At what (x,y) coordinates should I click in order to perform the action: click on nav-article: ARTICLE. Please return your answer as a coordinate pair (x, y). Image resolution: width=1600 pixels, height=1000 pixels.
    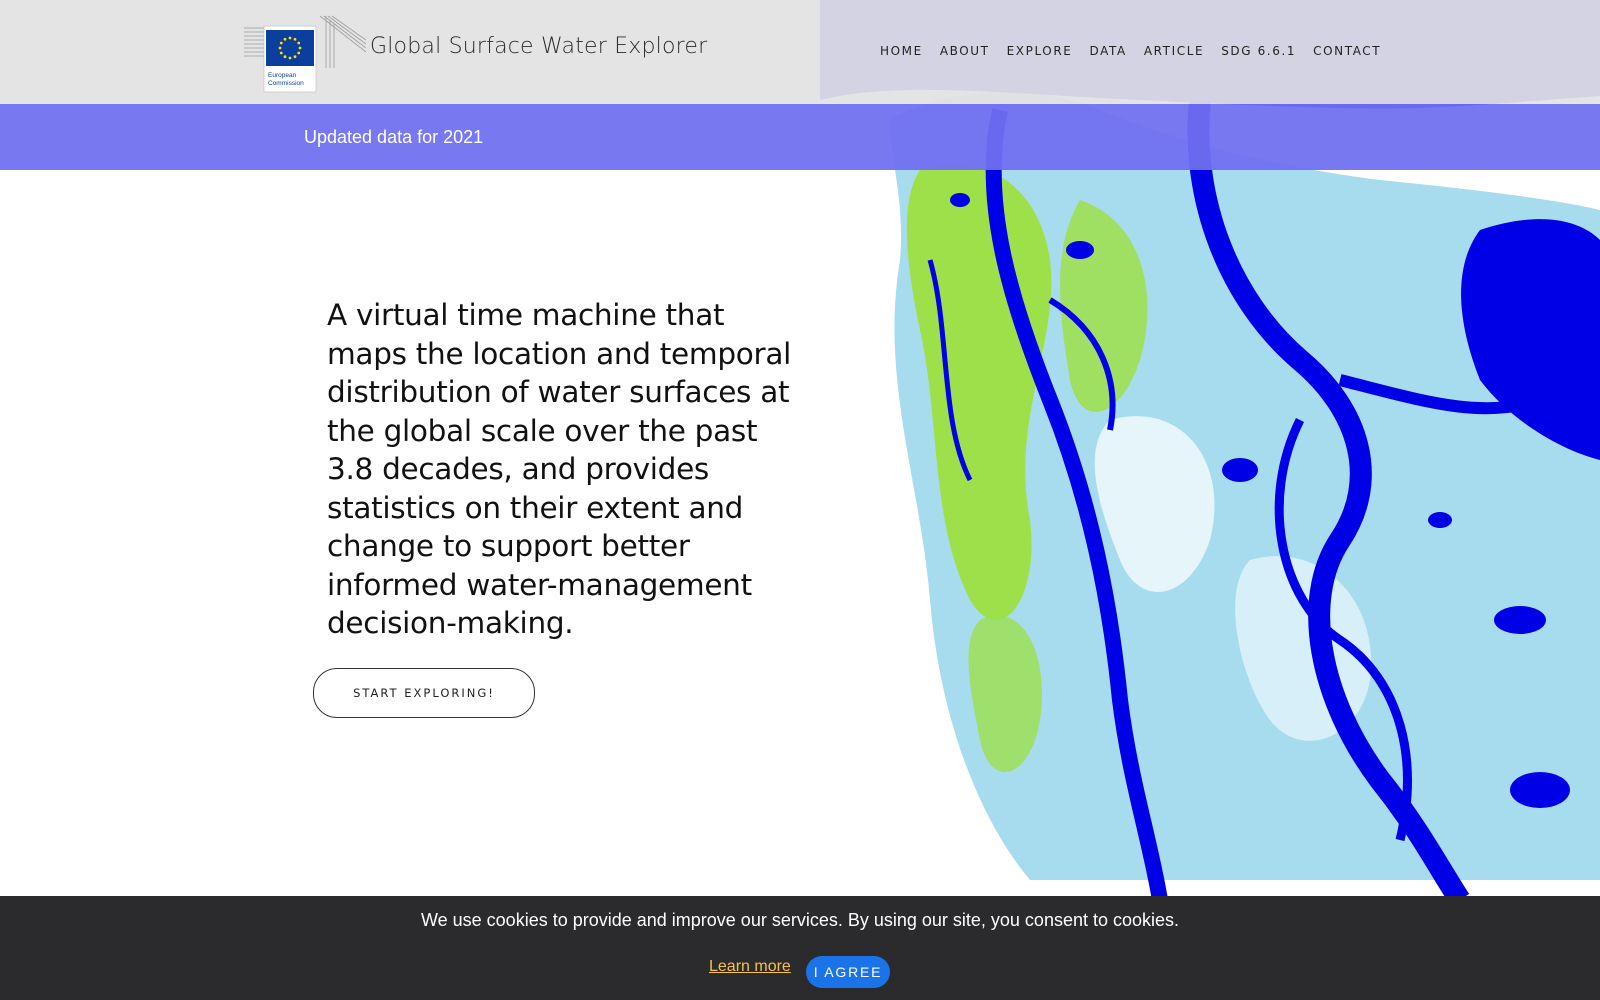
    Looking at the image, I should click on (1174, 51).